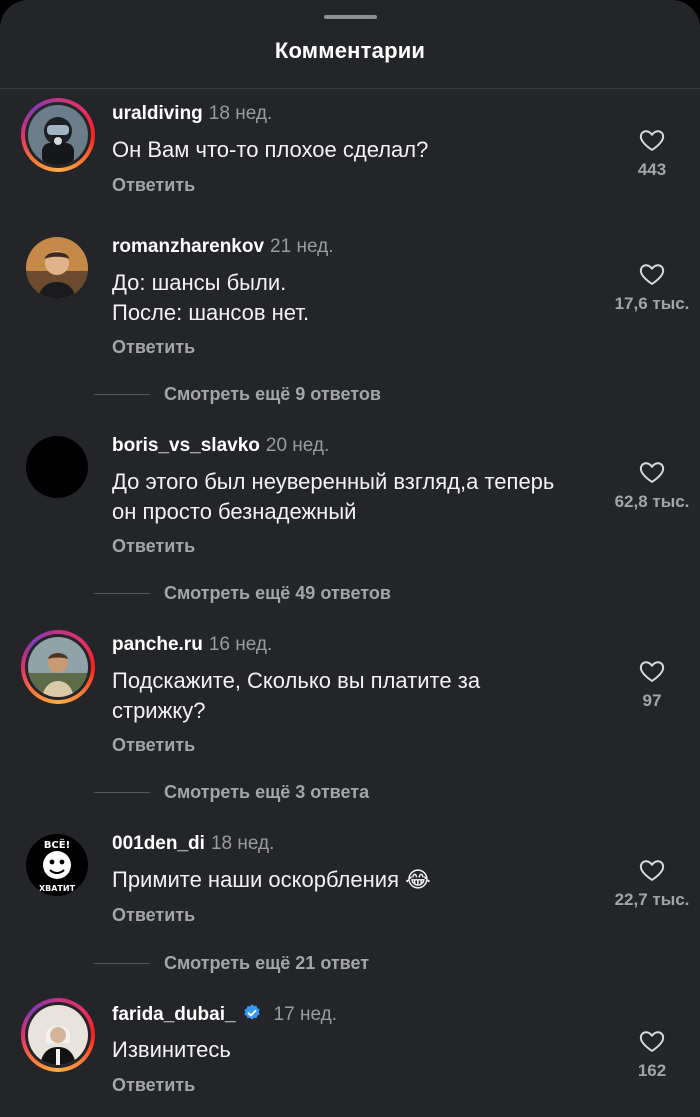 The height and width of the screenshot is (1117, 700). I want to click on comment-text: Он Вам что-то плохое сделал?, so click(270, 149).